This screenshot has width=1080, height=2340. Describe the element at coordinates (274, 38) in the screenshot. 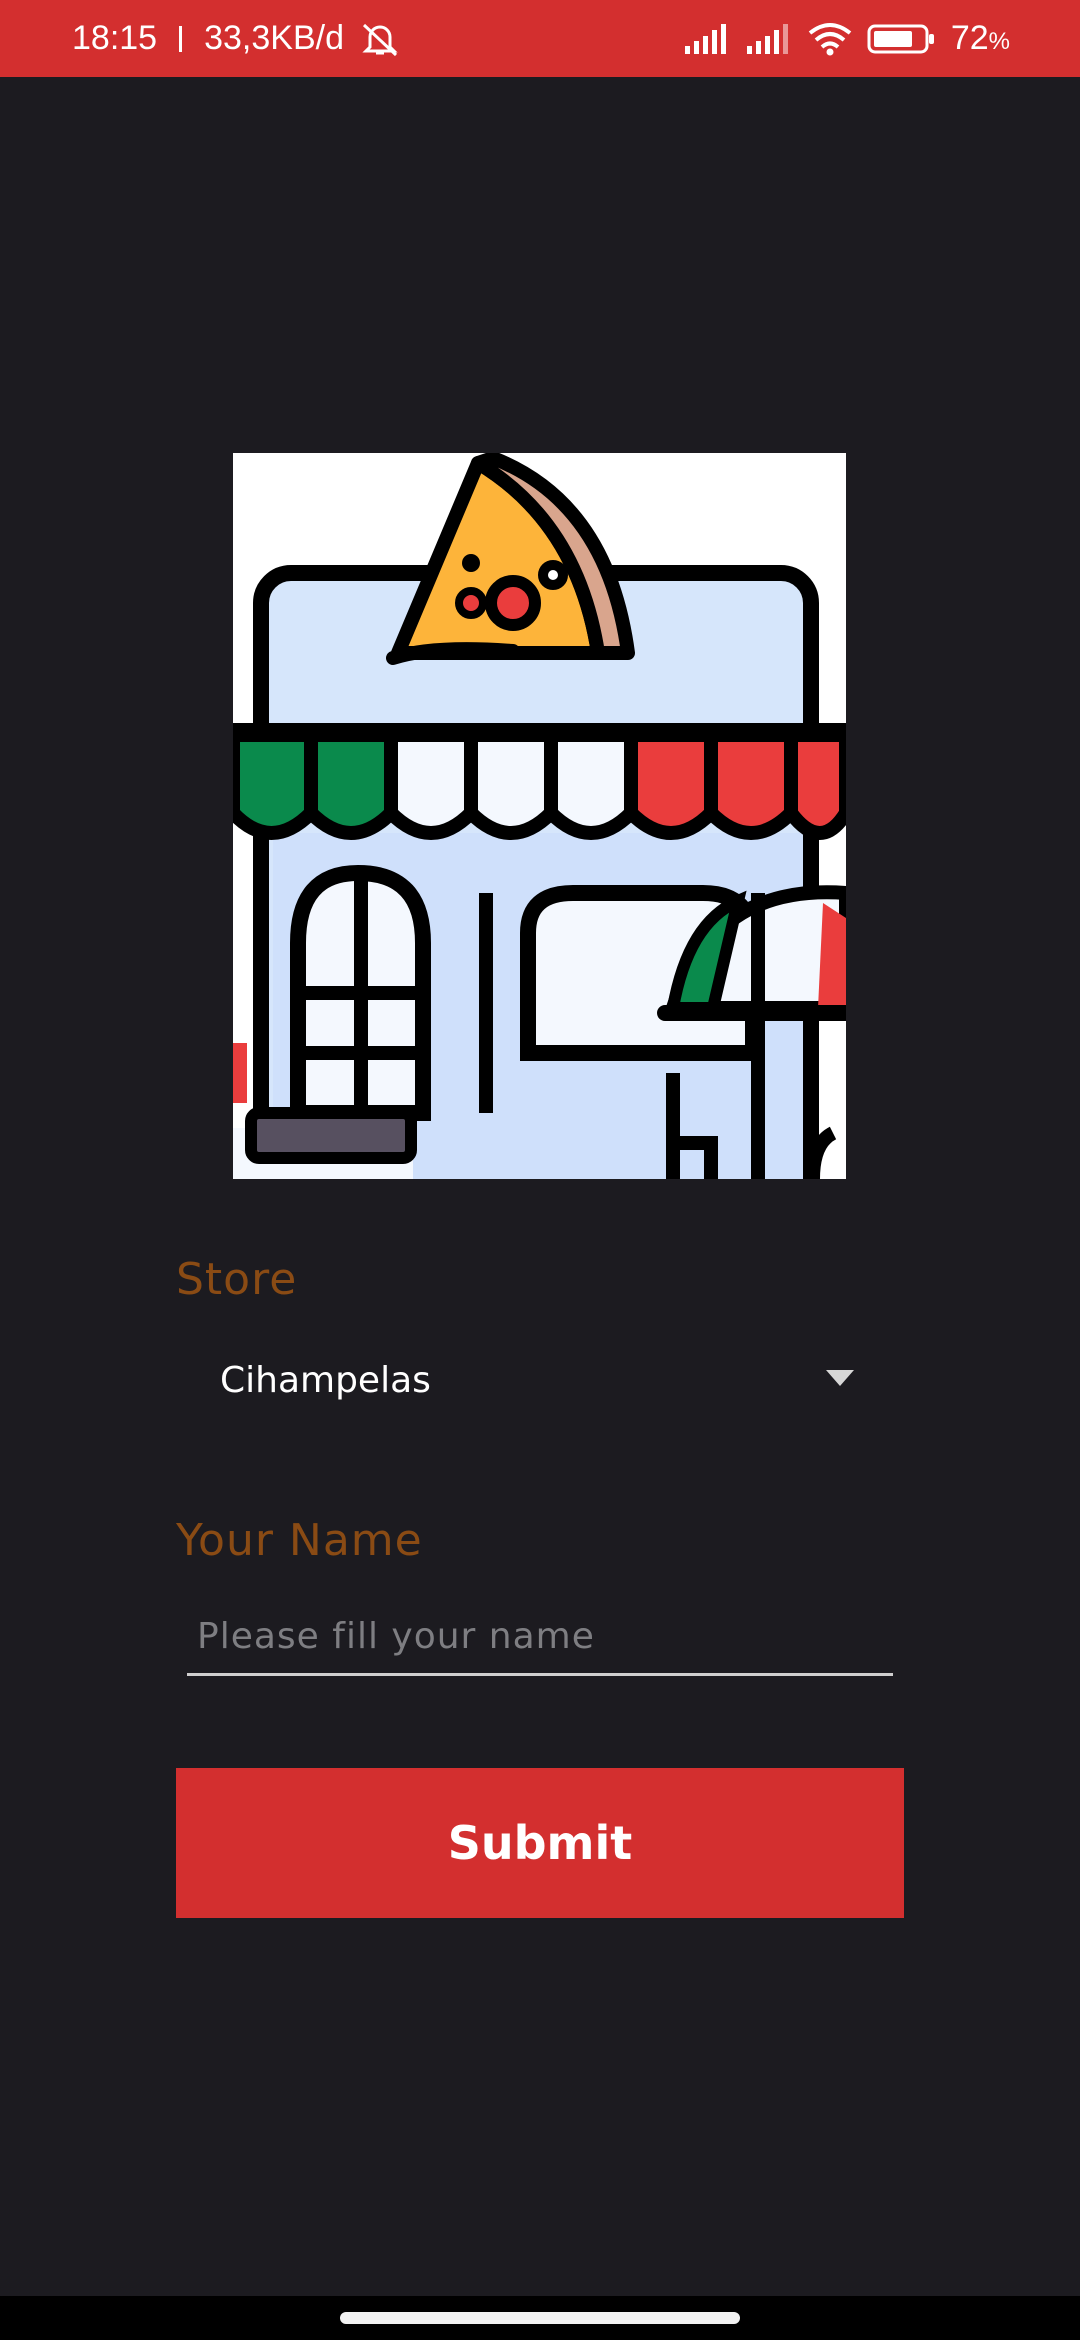

I see `status-network-speed: 33,3KB/d` at that location.